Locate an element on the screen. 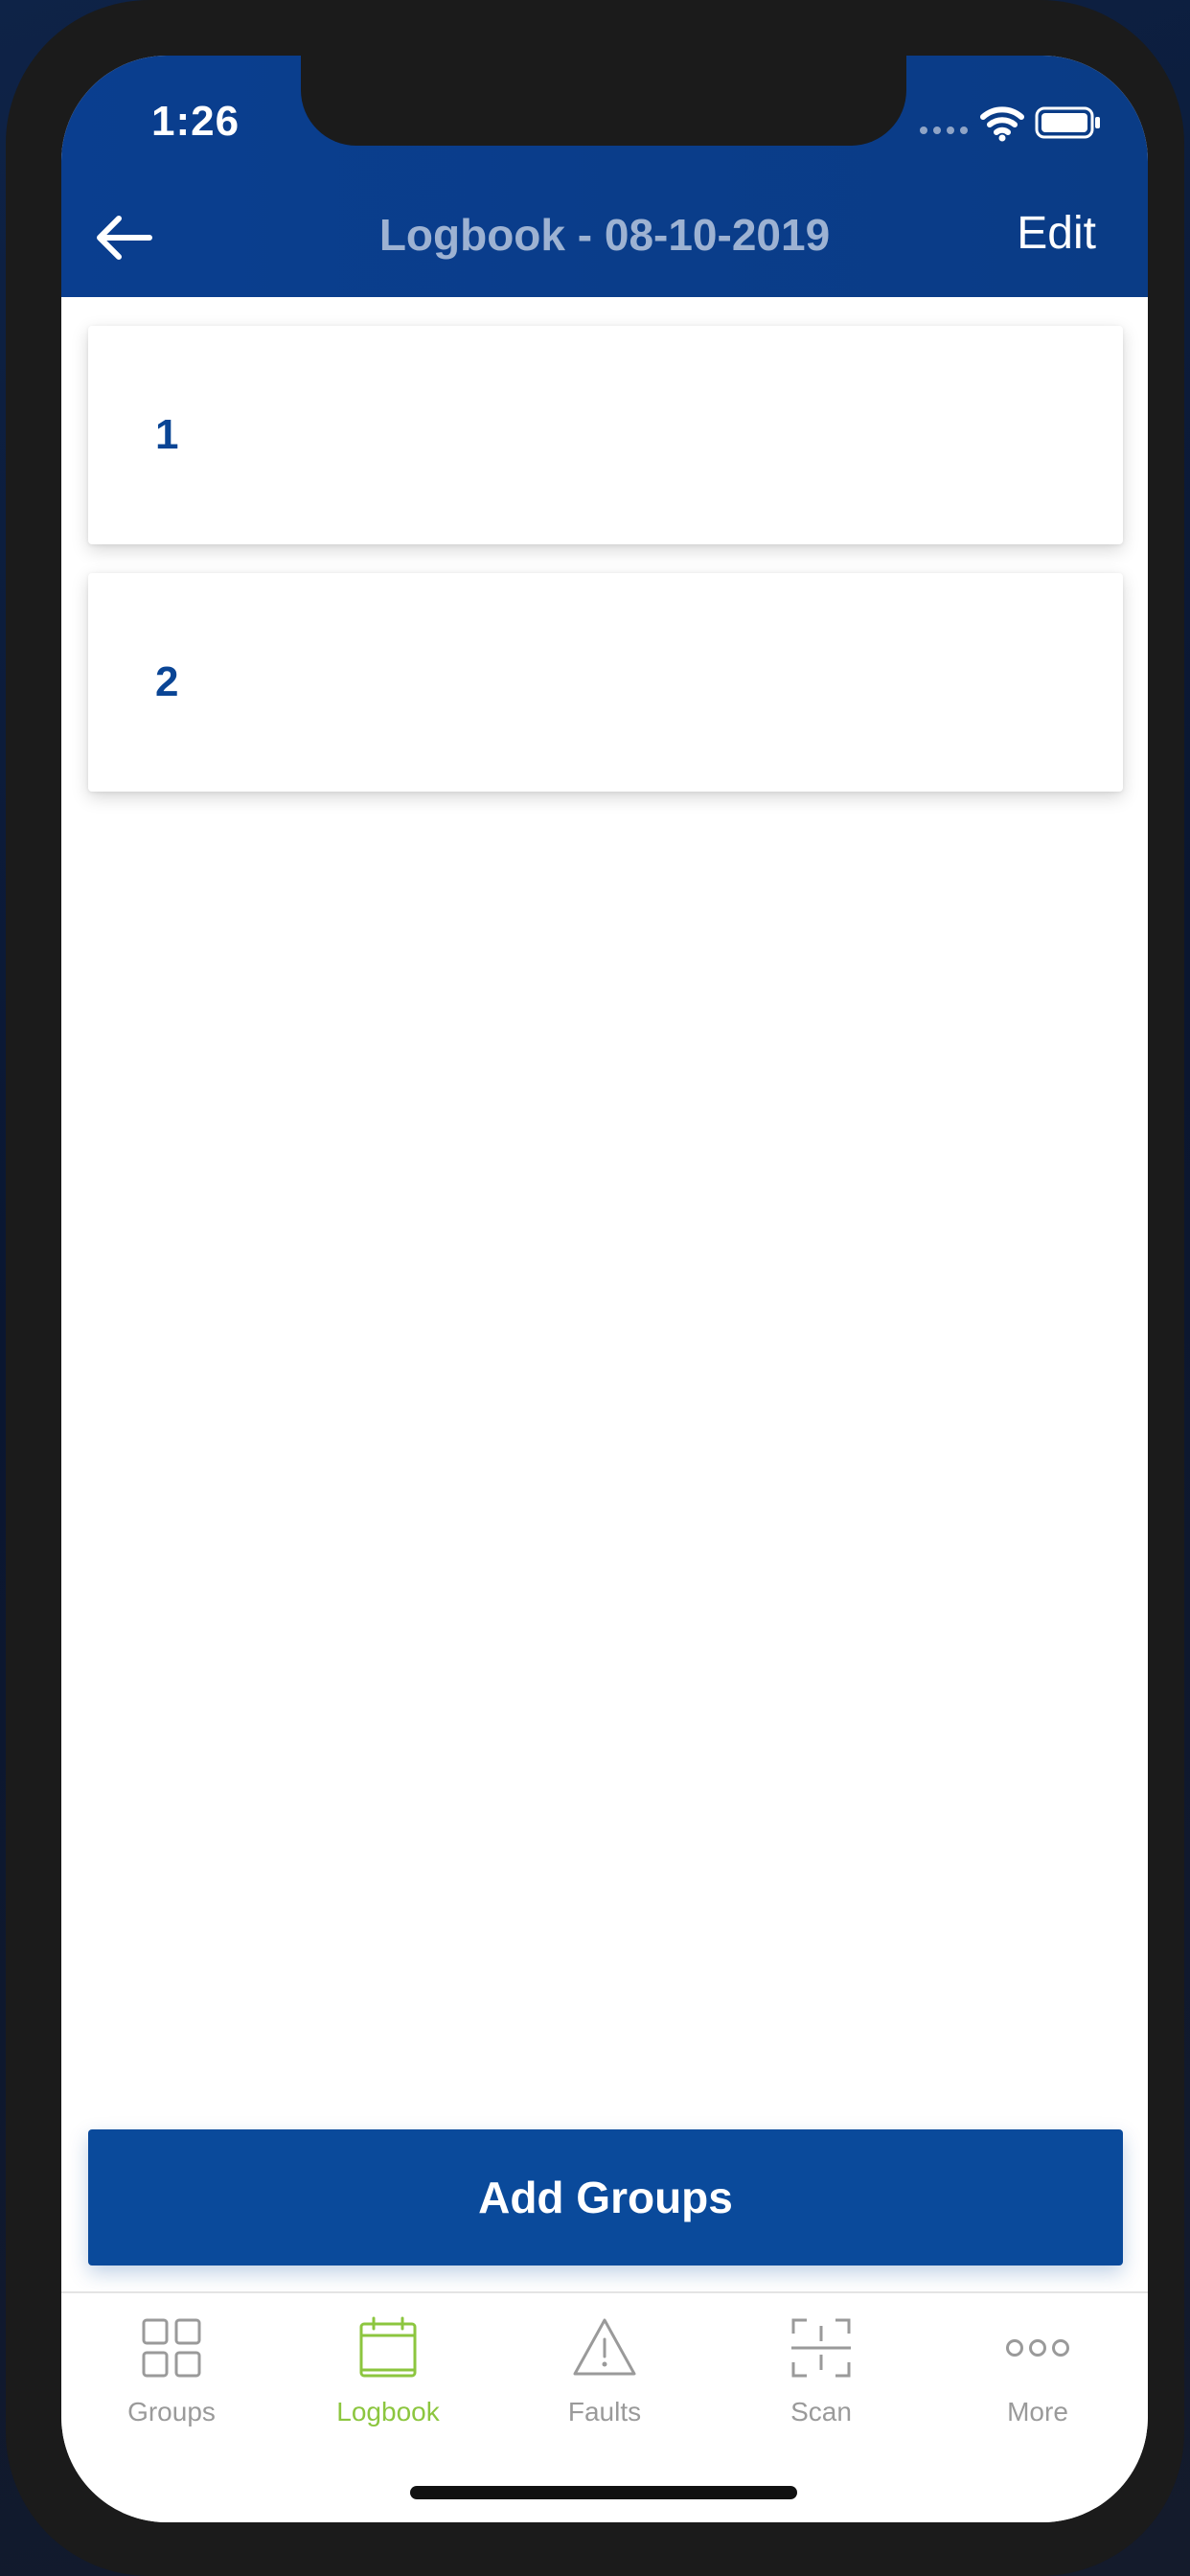 The width and height of the screenshot is (1190, 2576). tab-more: More is located at coordinates (1038, 2381).